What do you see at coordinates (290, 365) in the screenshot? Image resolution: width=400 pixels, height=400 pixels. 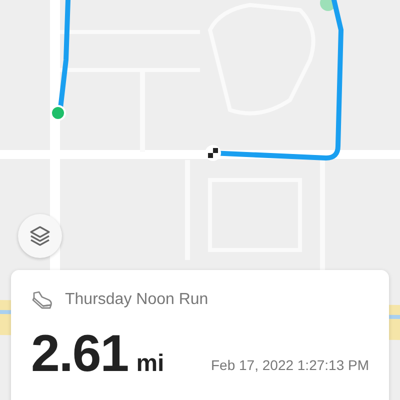 I see `activity-date: Feb 17, 2022 1:27:13 PM` at bounding box center [290, 365].